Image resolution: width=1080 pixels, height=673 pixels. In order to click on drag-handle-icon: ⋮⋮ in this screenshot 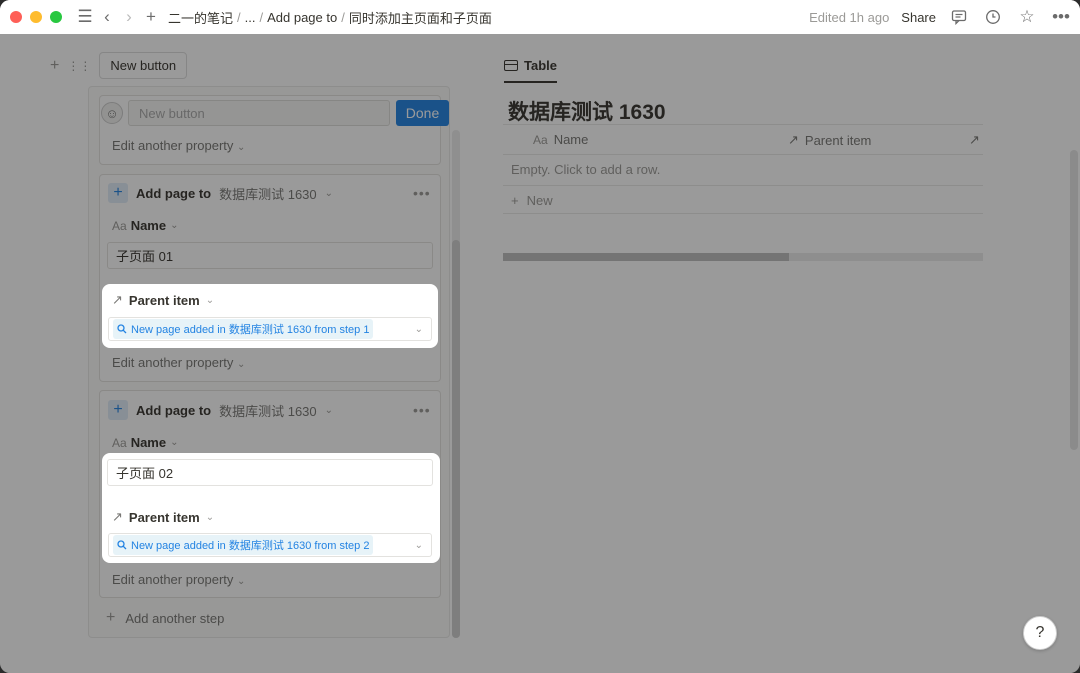, I will do `click(79, 66)`.